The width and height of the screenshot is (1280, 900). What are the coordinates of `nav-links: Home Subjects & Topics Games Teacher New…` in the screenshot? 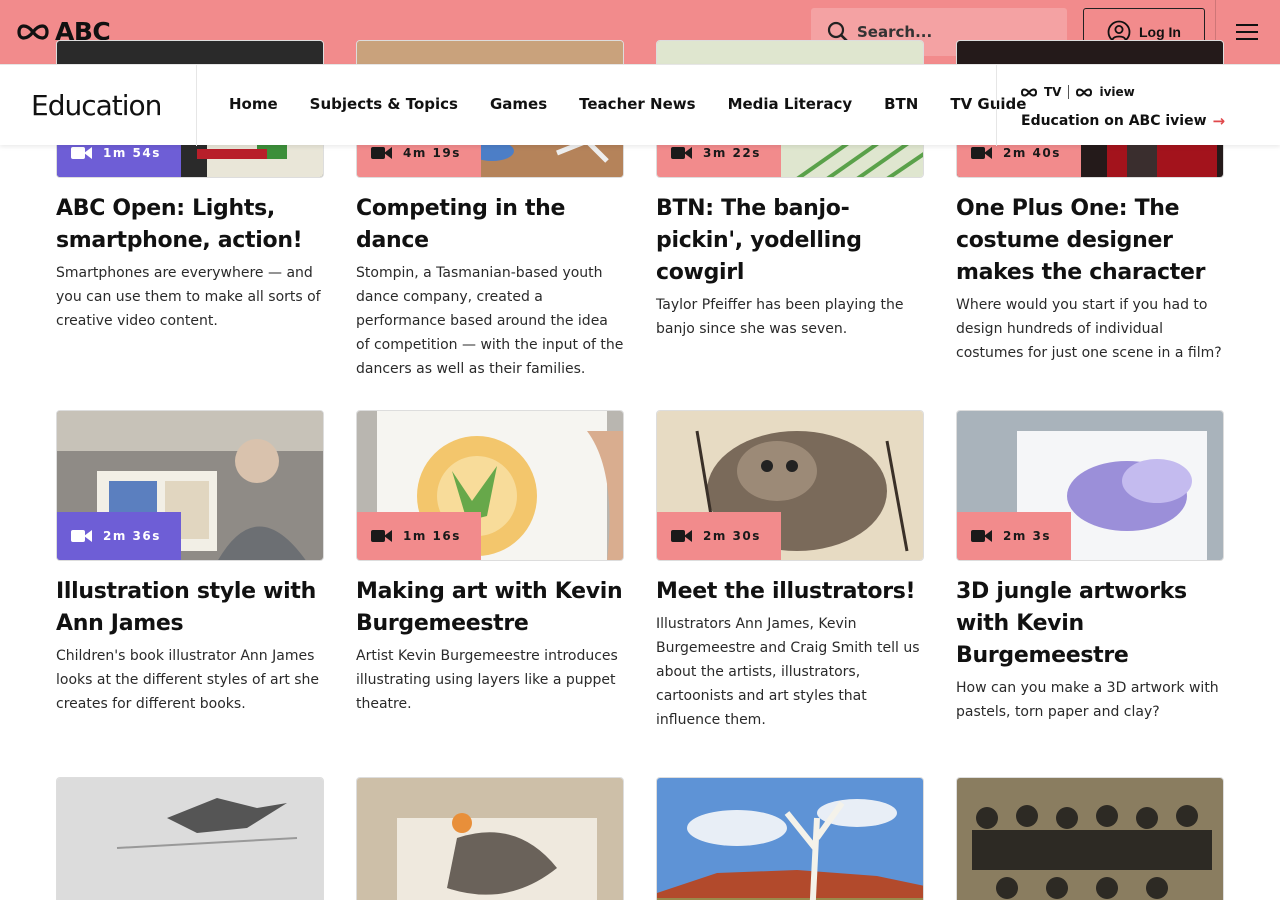 It's located at (627, 104).